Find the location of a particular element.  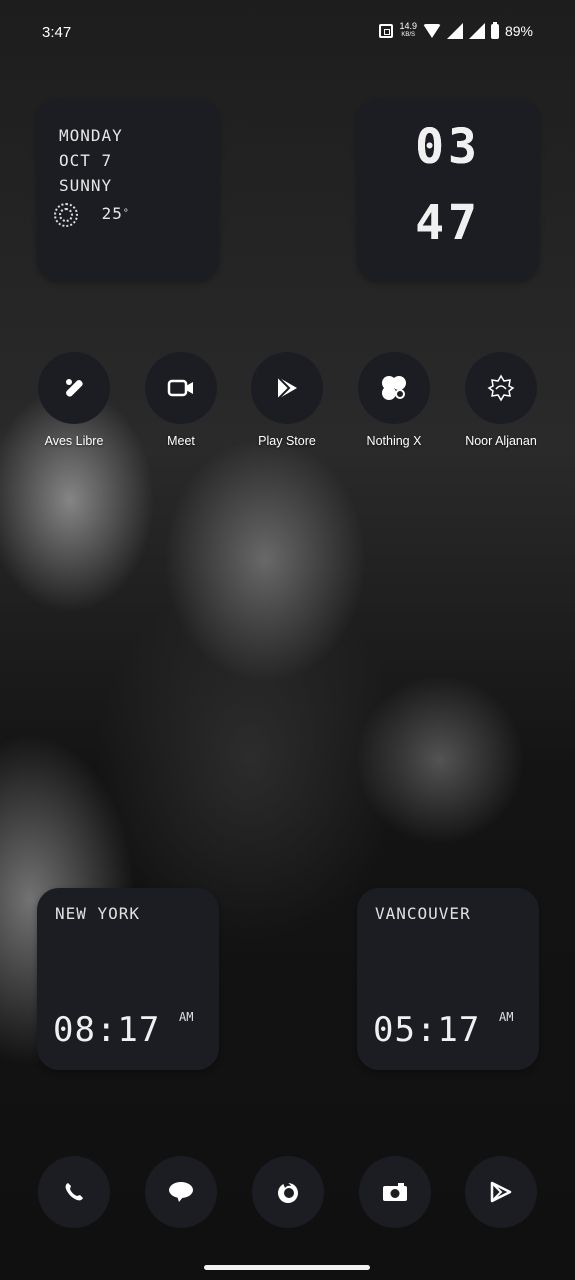

city-name: VANCOUVER is located at coordinates (423, 913).